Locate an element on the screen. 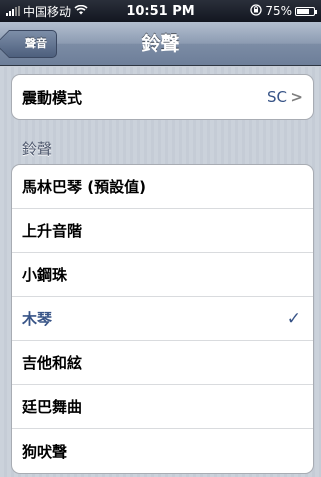  vibration-label: 震動模式 is located at coordinates (52, 97).